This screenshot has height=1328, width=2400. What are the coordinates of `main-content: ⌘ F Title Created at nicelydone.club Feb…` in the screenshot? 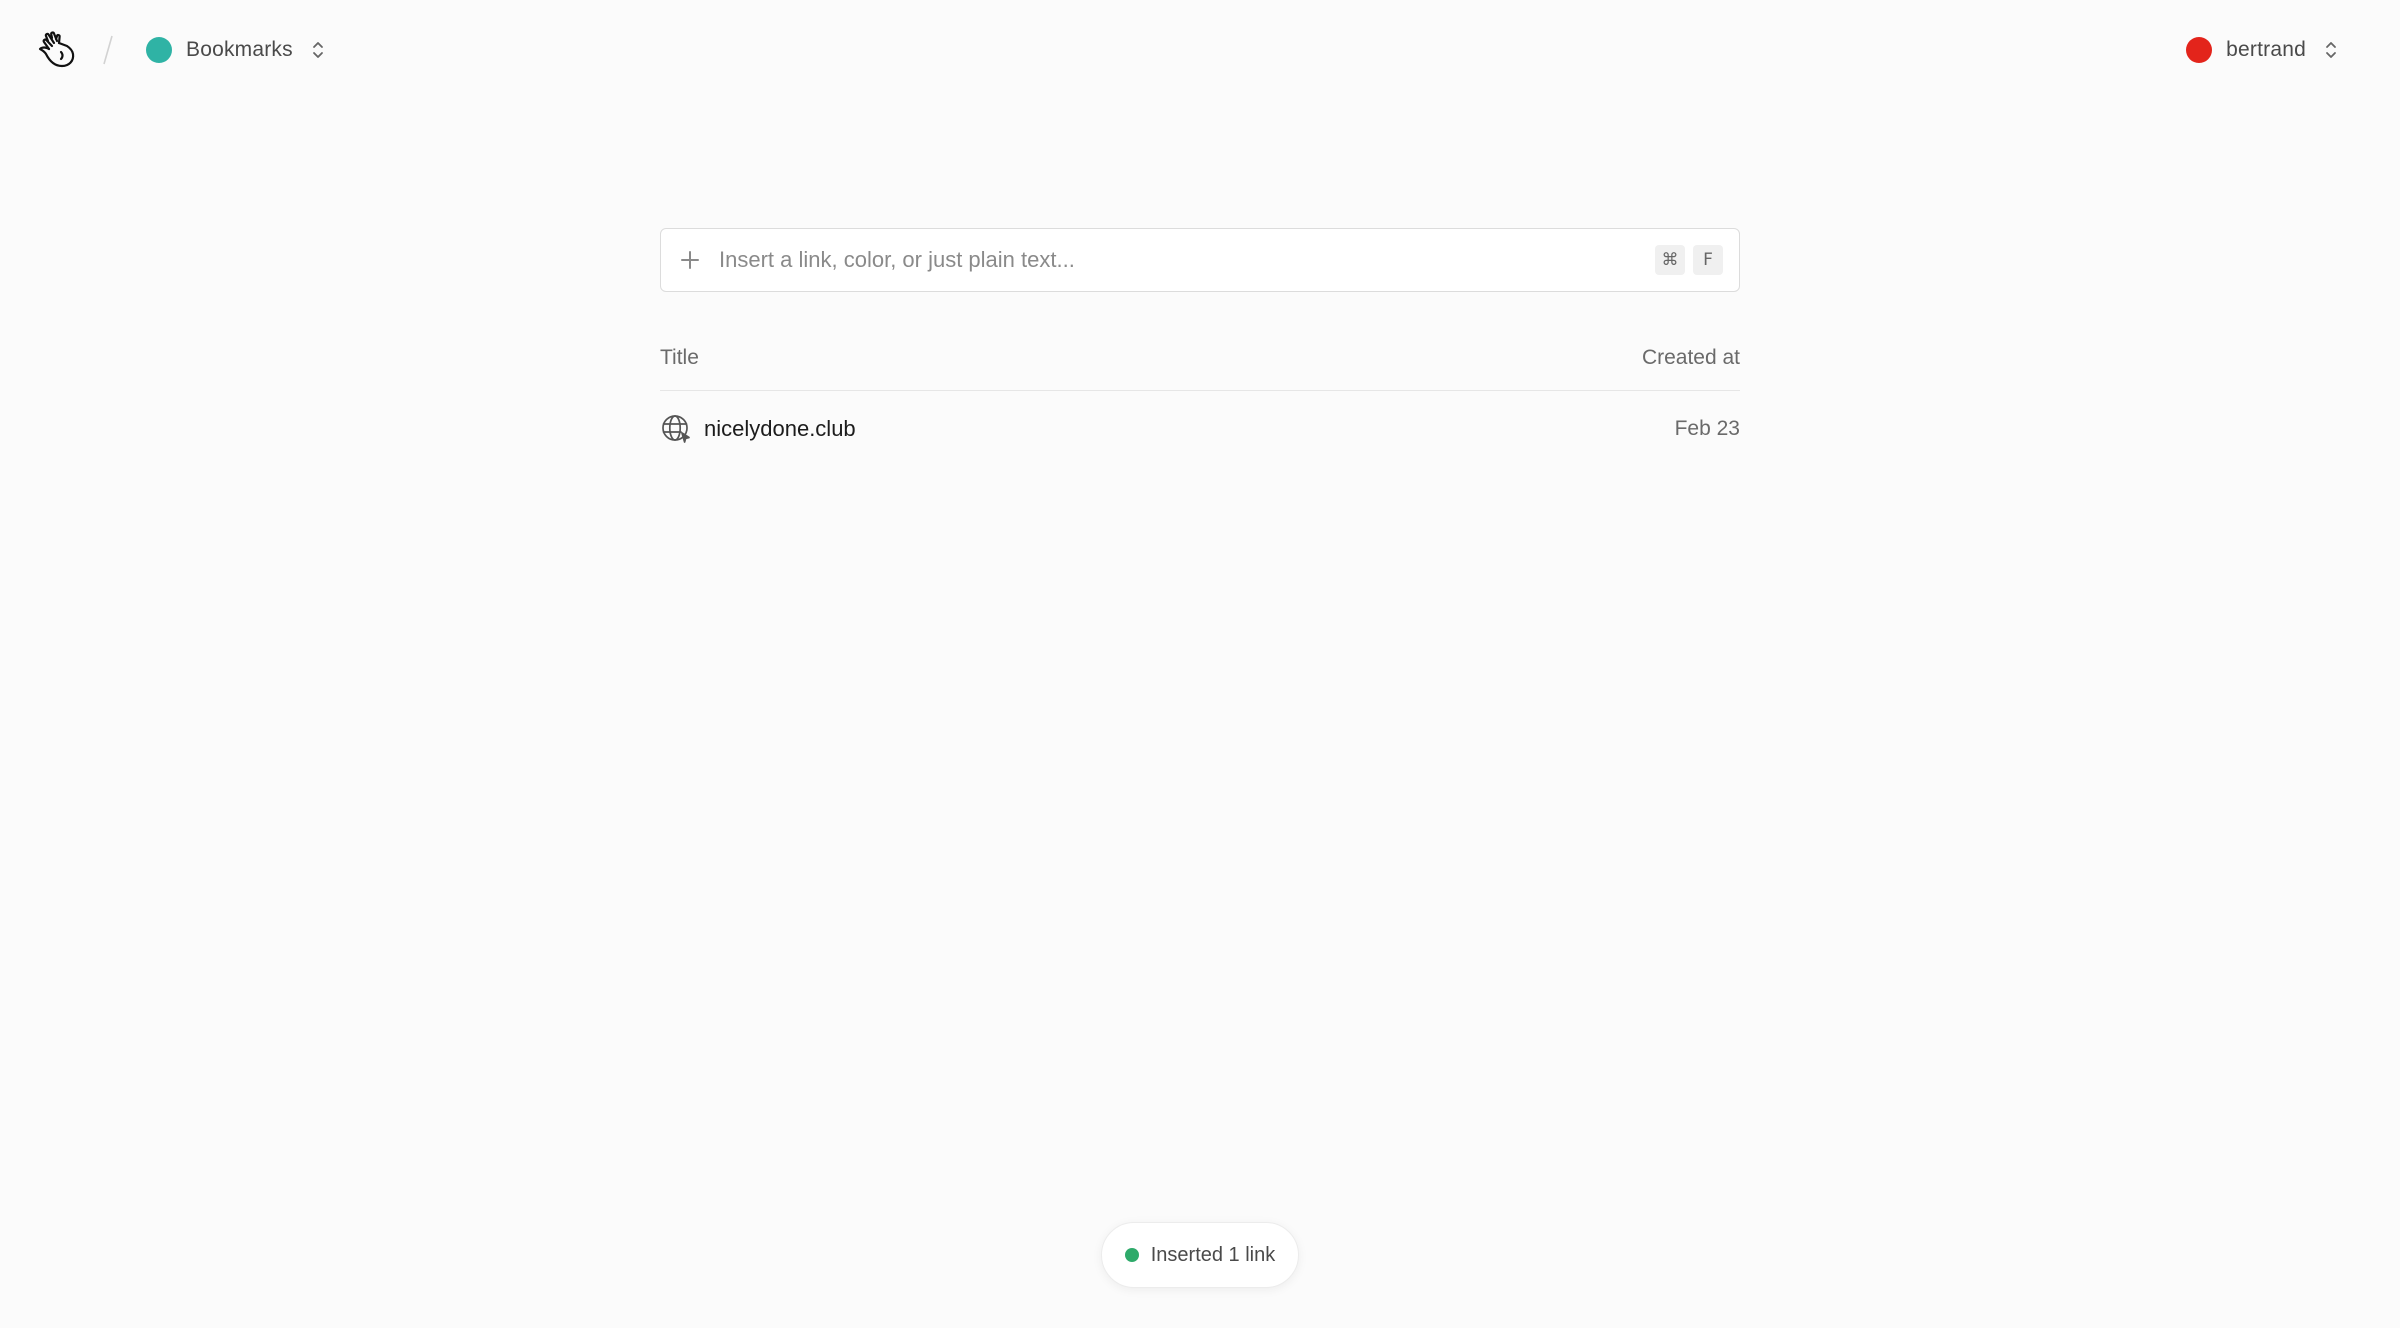 It's located at (1200, 347).